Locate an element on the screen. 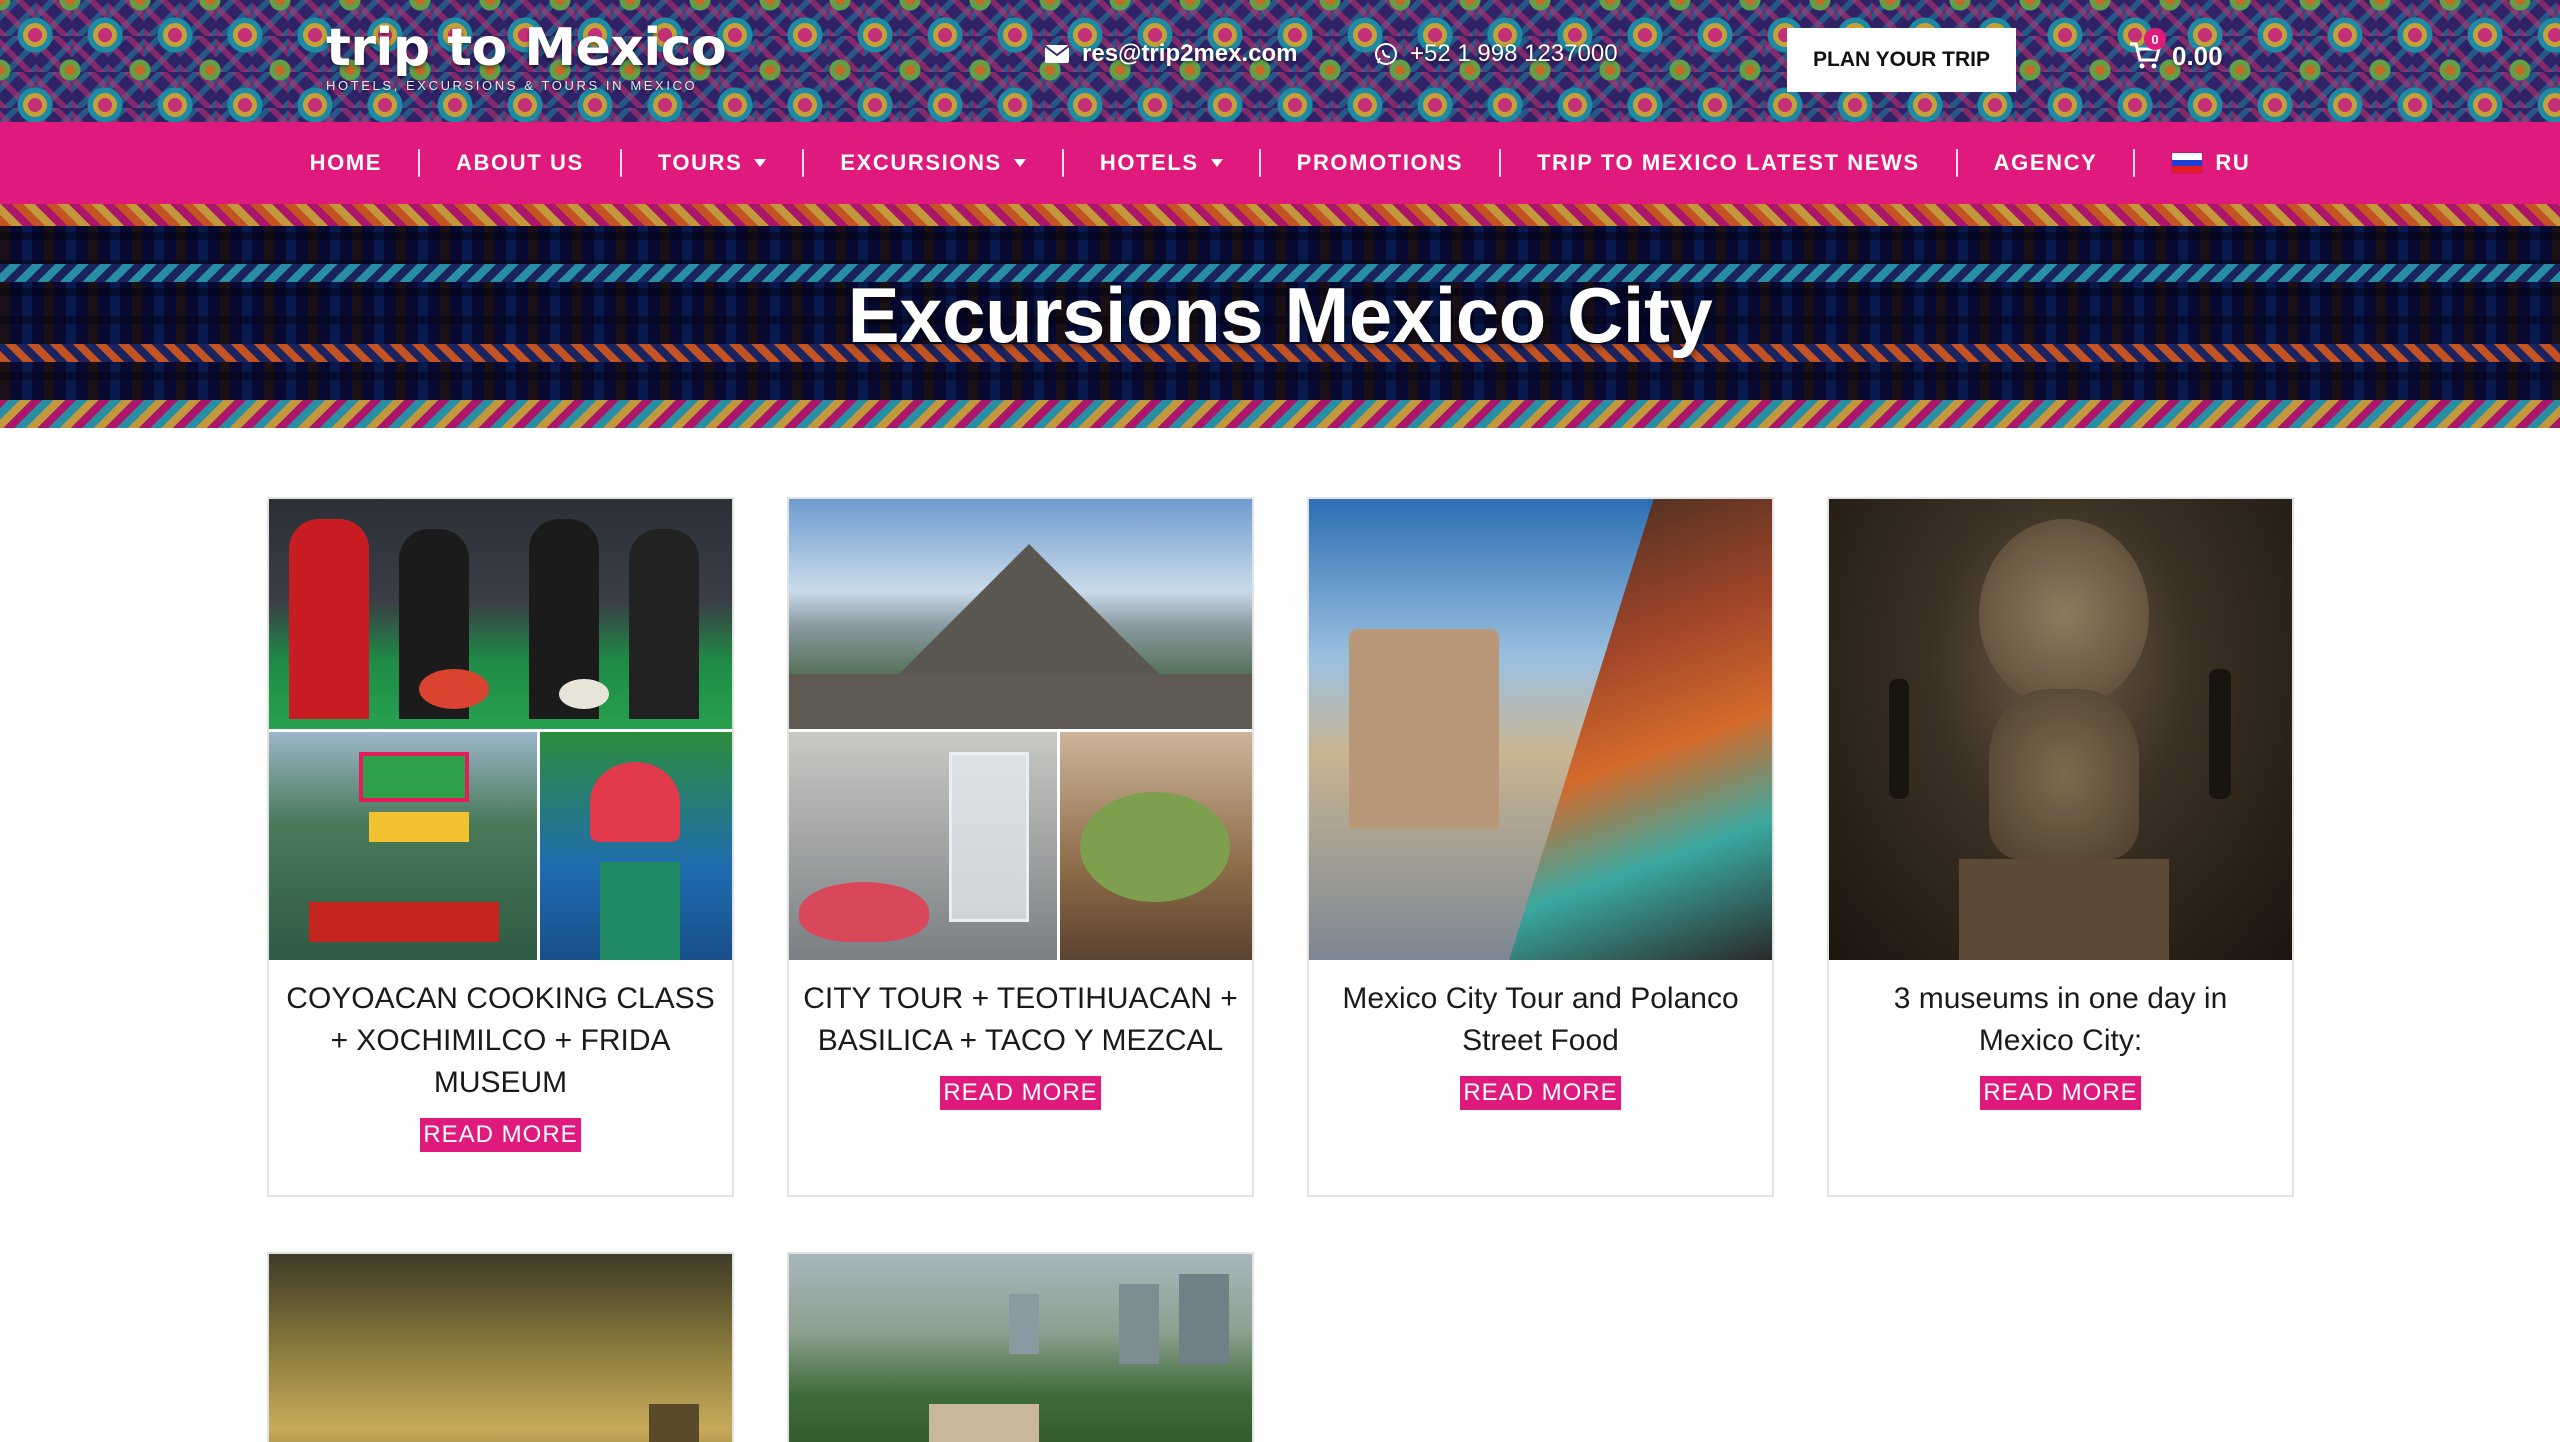  nav-home-label: HOME is located at coordinates (346, 162).